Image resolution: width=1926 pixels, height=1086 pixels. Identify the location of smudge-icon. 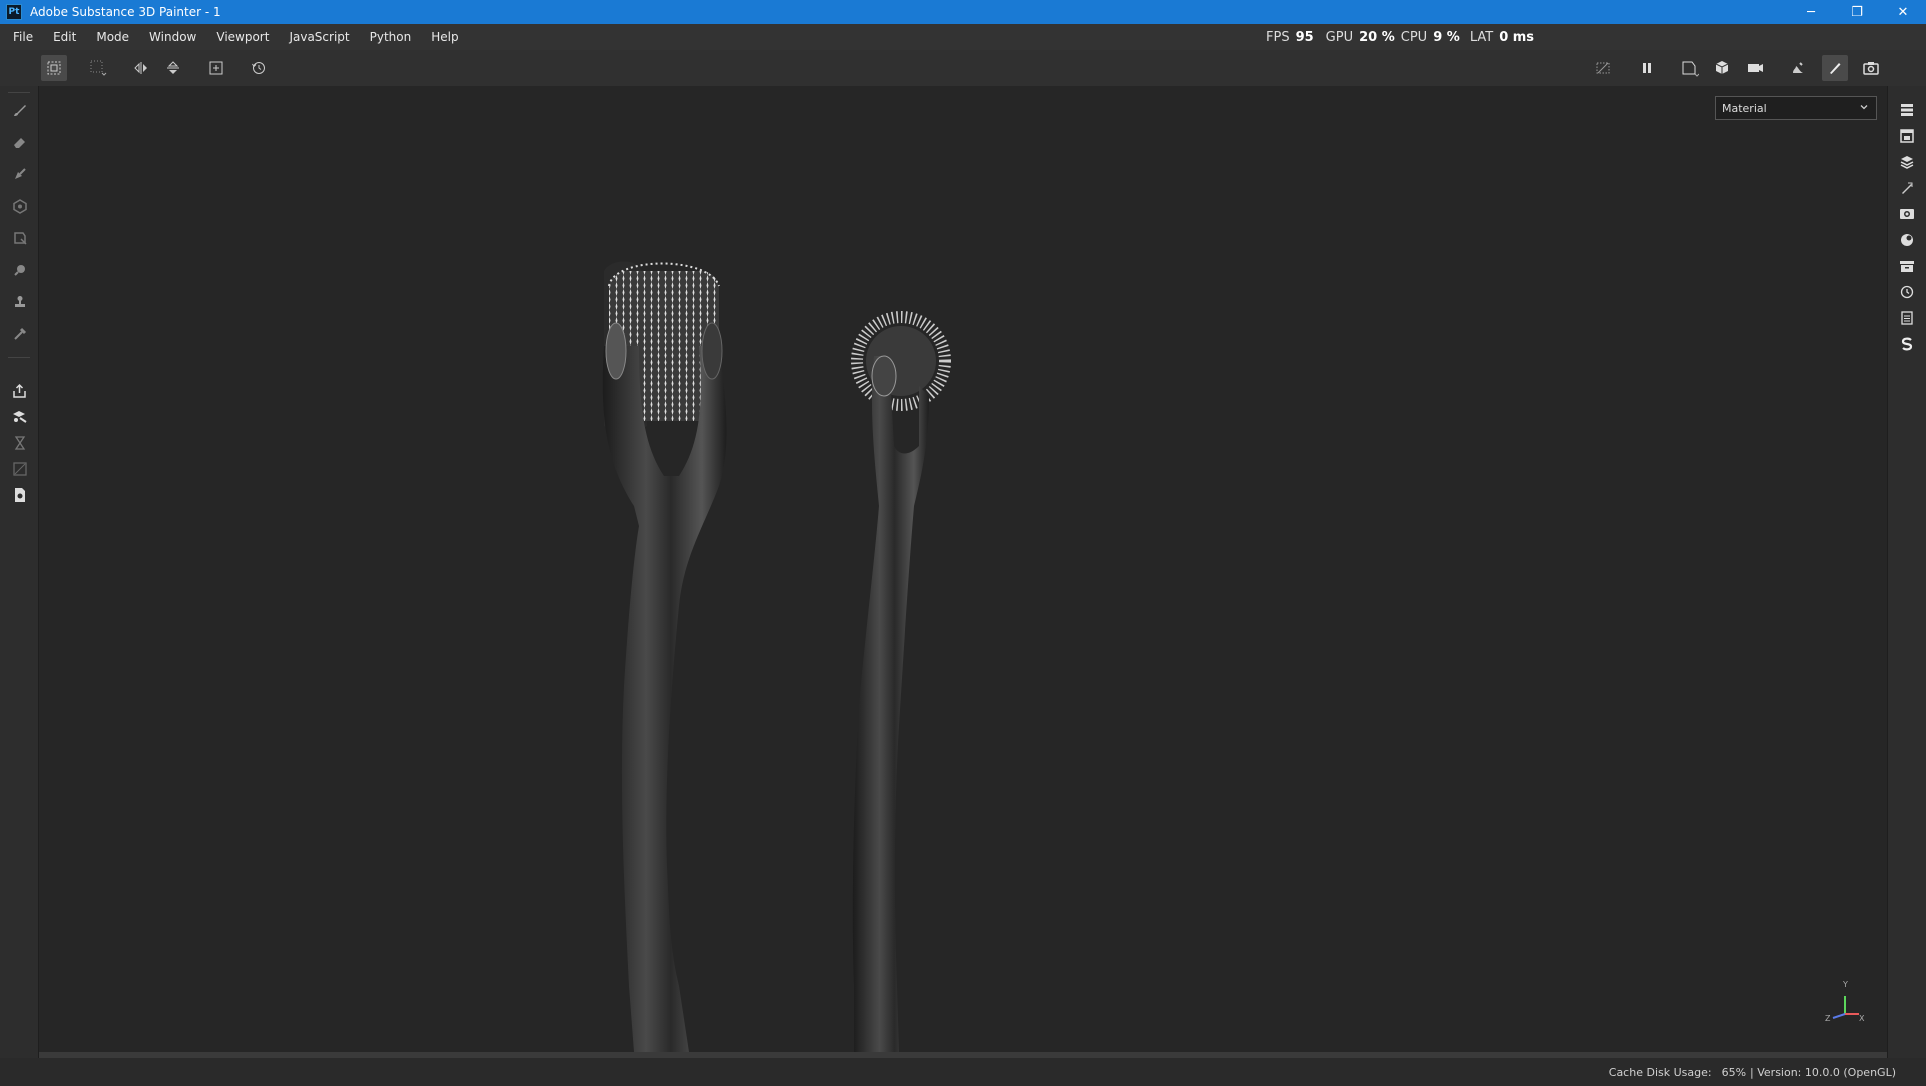
(20, 270).